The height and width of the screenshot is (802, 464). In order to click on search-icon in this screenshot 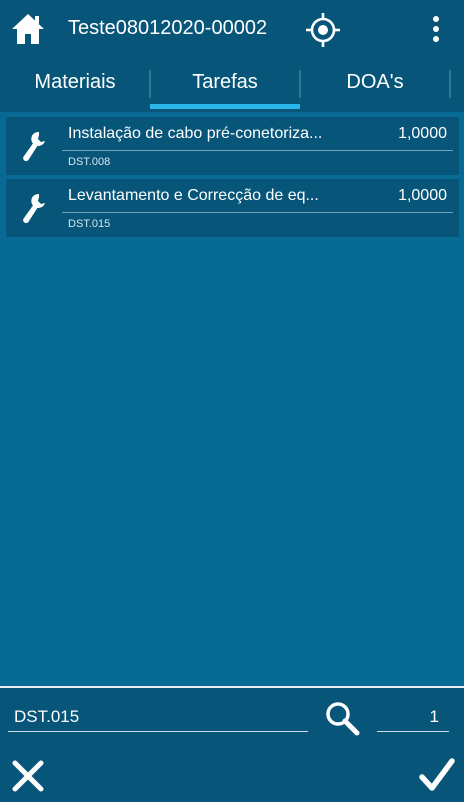, I will do `click(343, 719)`.